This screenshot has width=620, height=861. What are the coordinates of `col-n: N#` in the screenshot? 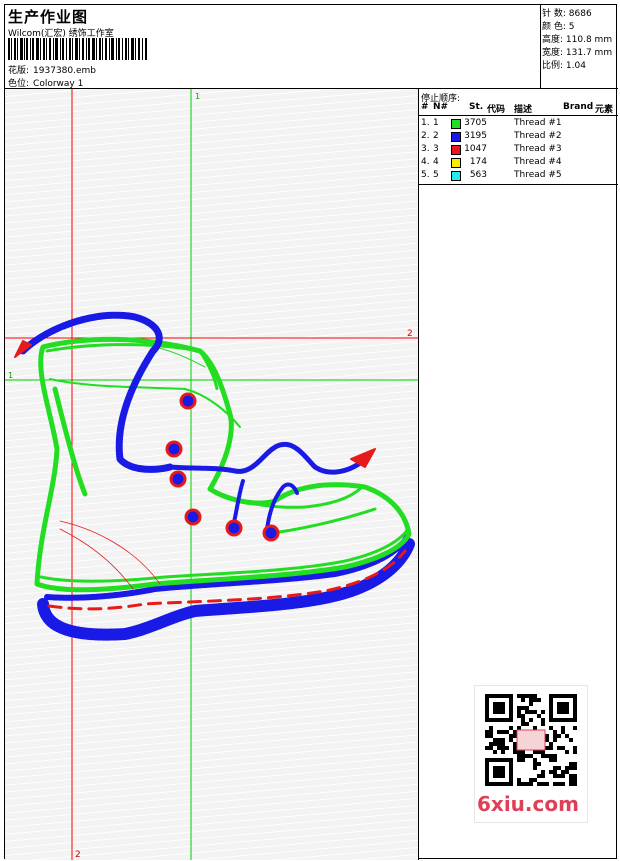 It's located at (441, 107).